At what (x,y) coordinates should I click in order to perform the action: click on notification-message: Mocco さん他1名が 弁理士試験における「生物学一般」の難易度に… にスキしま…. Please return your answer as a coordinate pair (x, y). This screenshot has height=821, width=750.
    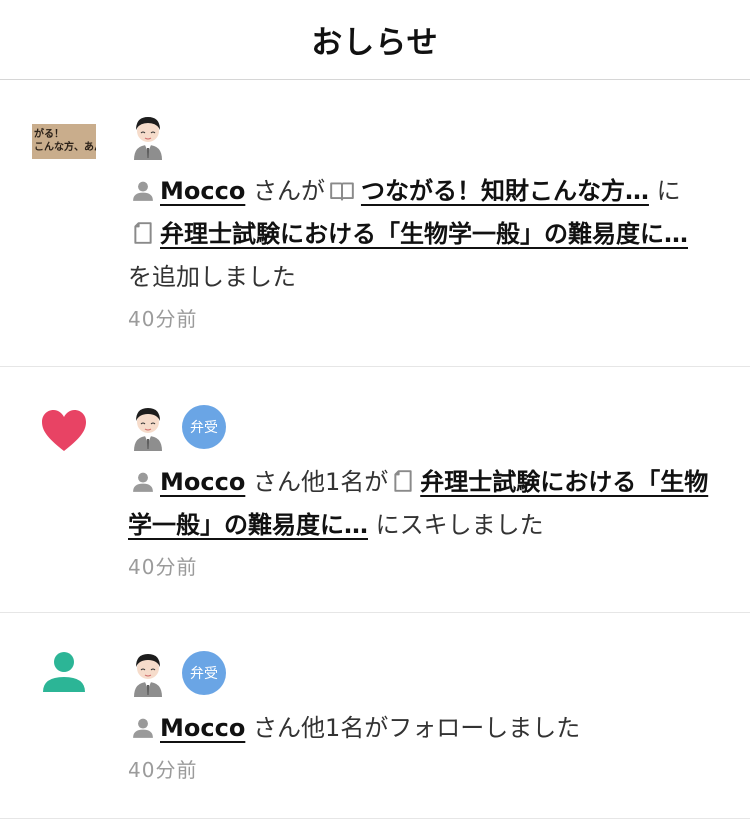
    Looking at the image, I should click on (418, 503).